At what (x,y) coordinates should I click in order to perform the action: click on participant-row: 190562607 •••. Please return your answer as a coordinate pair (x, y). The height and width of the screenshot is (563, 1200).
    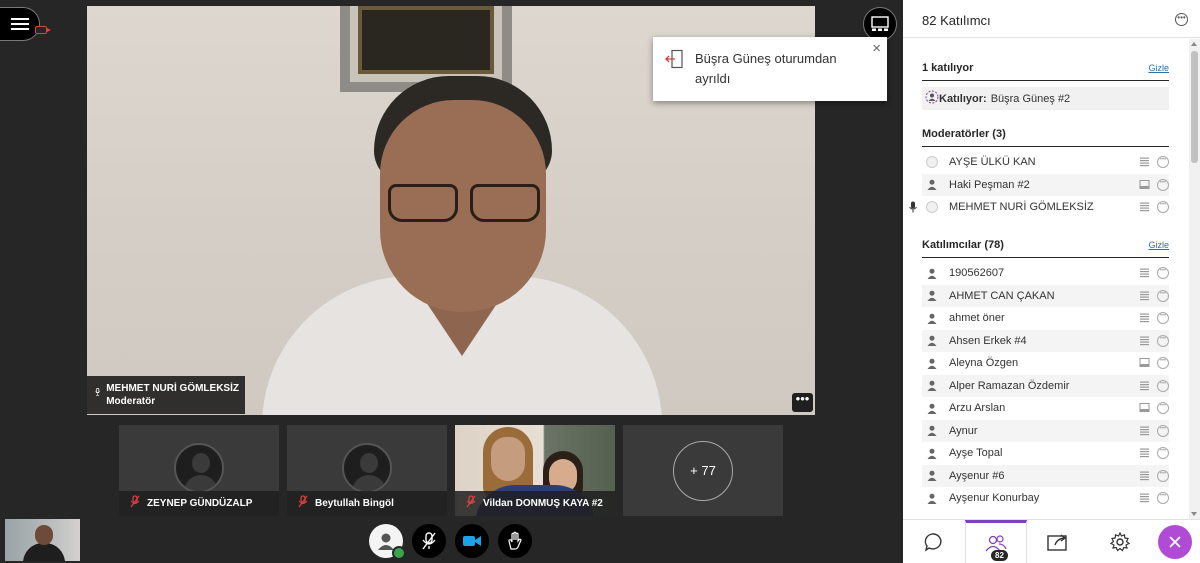
    Looking at the image, I should click on (1045, 273).